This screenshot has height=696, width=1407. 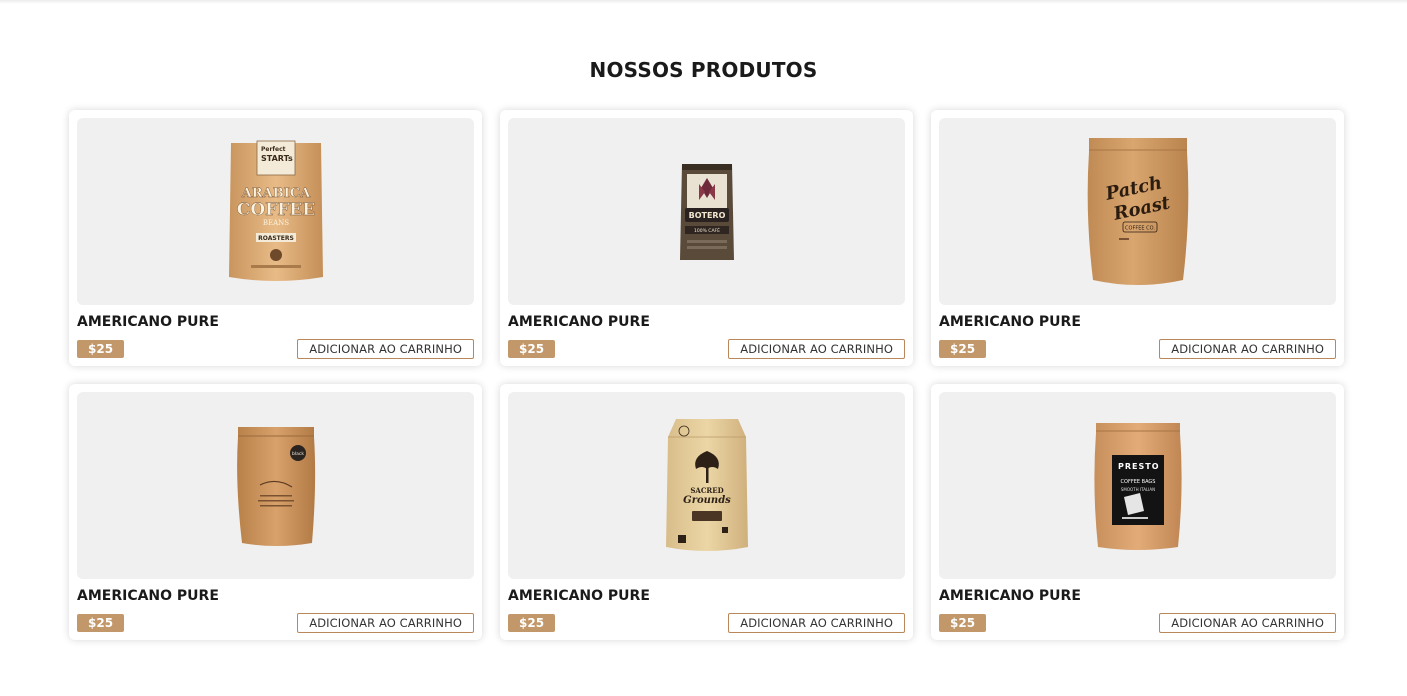 What do you see at coordinates (707, 500) in the screenshot?
I see `svg-text: Grounds` at bounding box center [707, 500].